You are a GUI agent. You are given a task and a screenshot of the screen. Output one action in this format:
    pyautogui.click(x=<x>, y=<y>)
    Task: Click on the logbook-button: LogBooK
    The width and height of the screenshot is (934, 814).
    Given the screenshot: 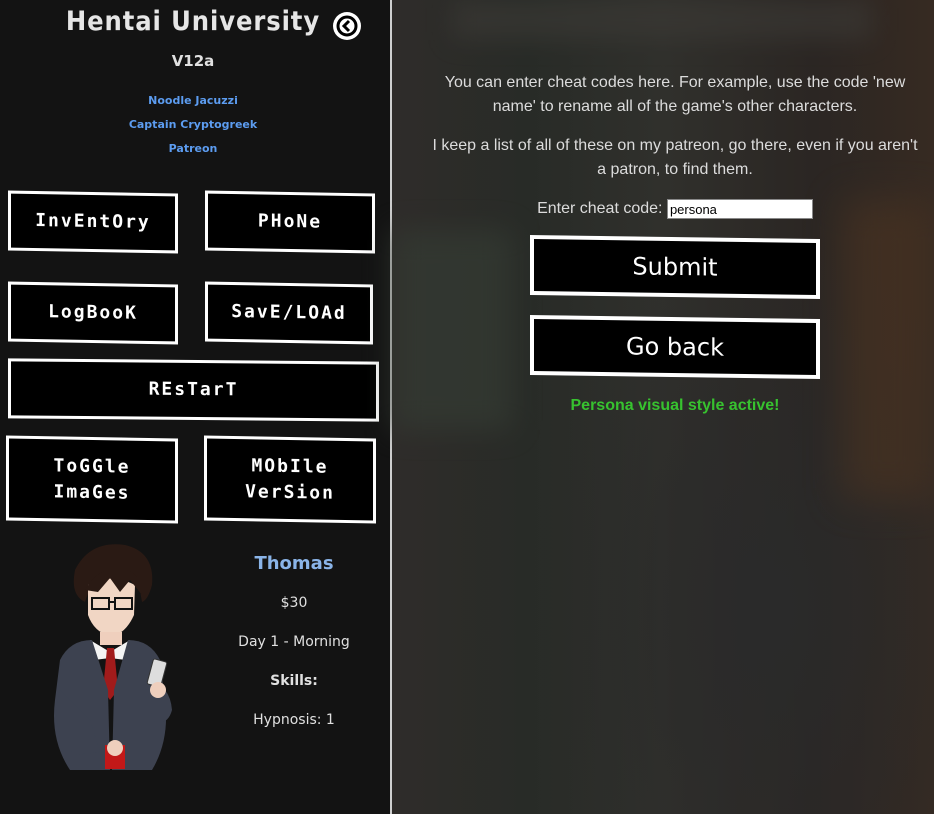 What is the action you would take?
    pyautogui.click(x=93, y=313)
    